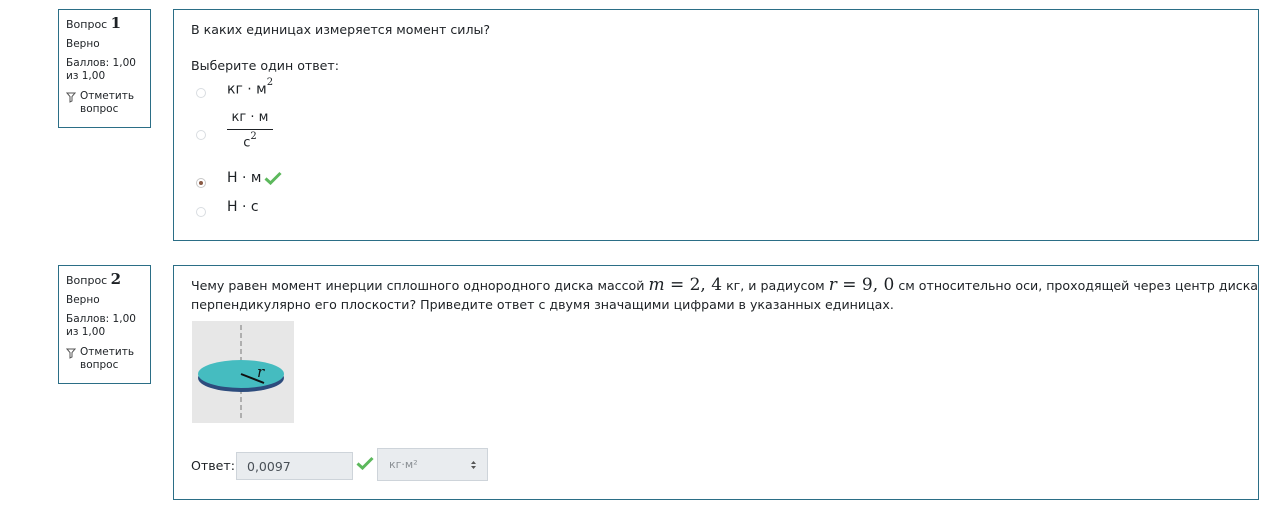  I want to click on math-var-r: r, so click(832, 285).